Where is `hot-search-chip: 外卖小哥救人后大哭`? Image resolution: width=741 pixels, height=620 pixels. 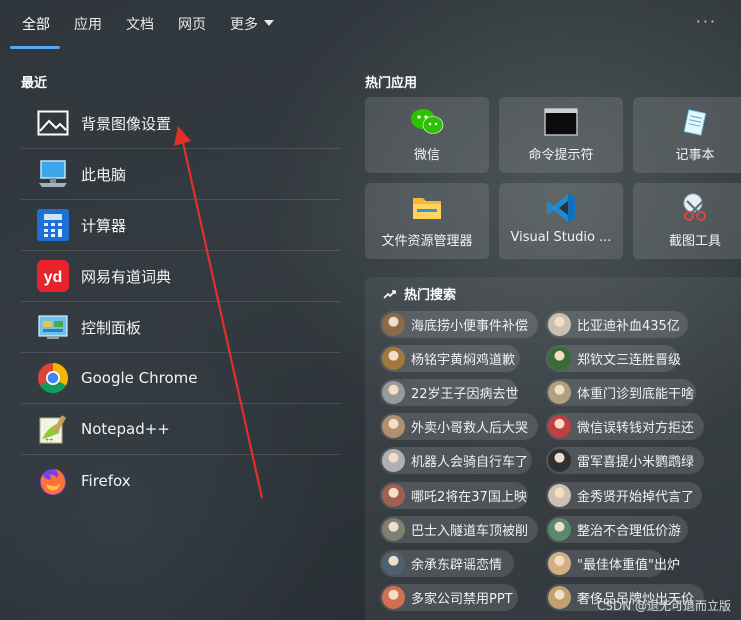
hot-search-chip: 外卖小哥救人后大哭 is located at coordinates (459, 426).